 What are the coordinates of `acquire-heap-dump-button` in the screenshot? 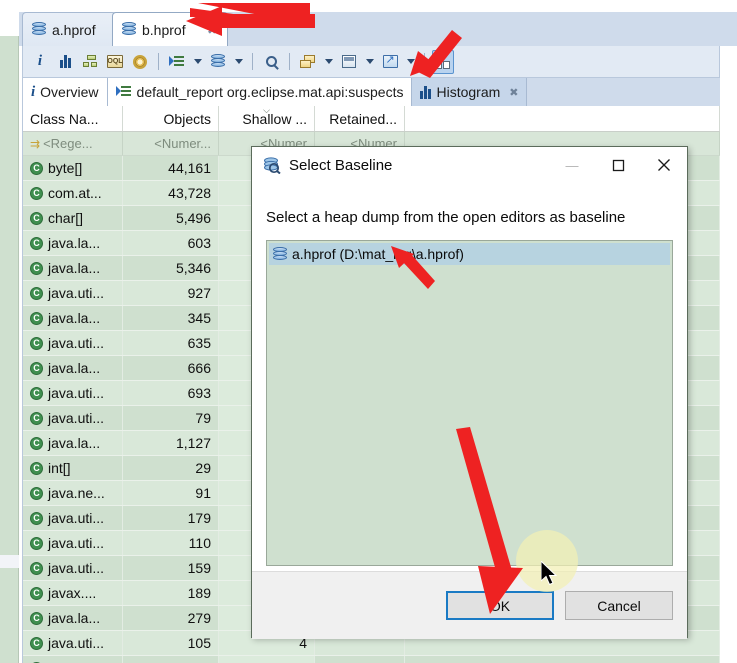 It's located at (218, 62).